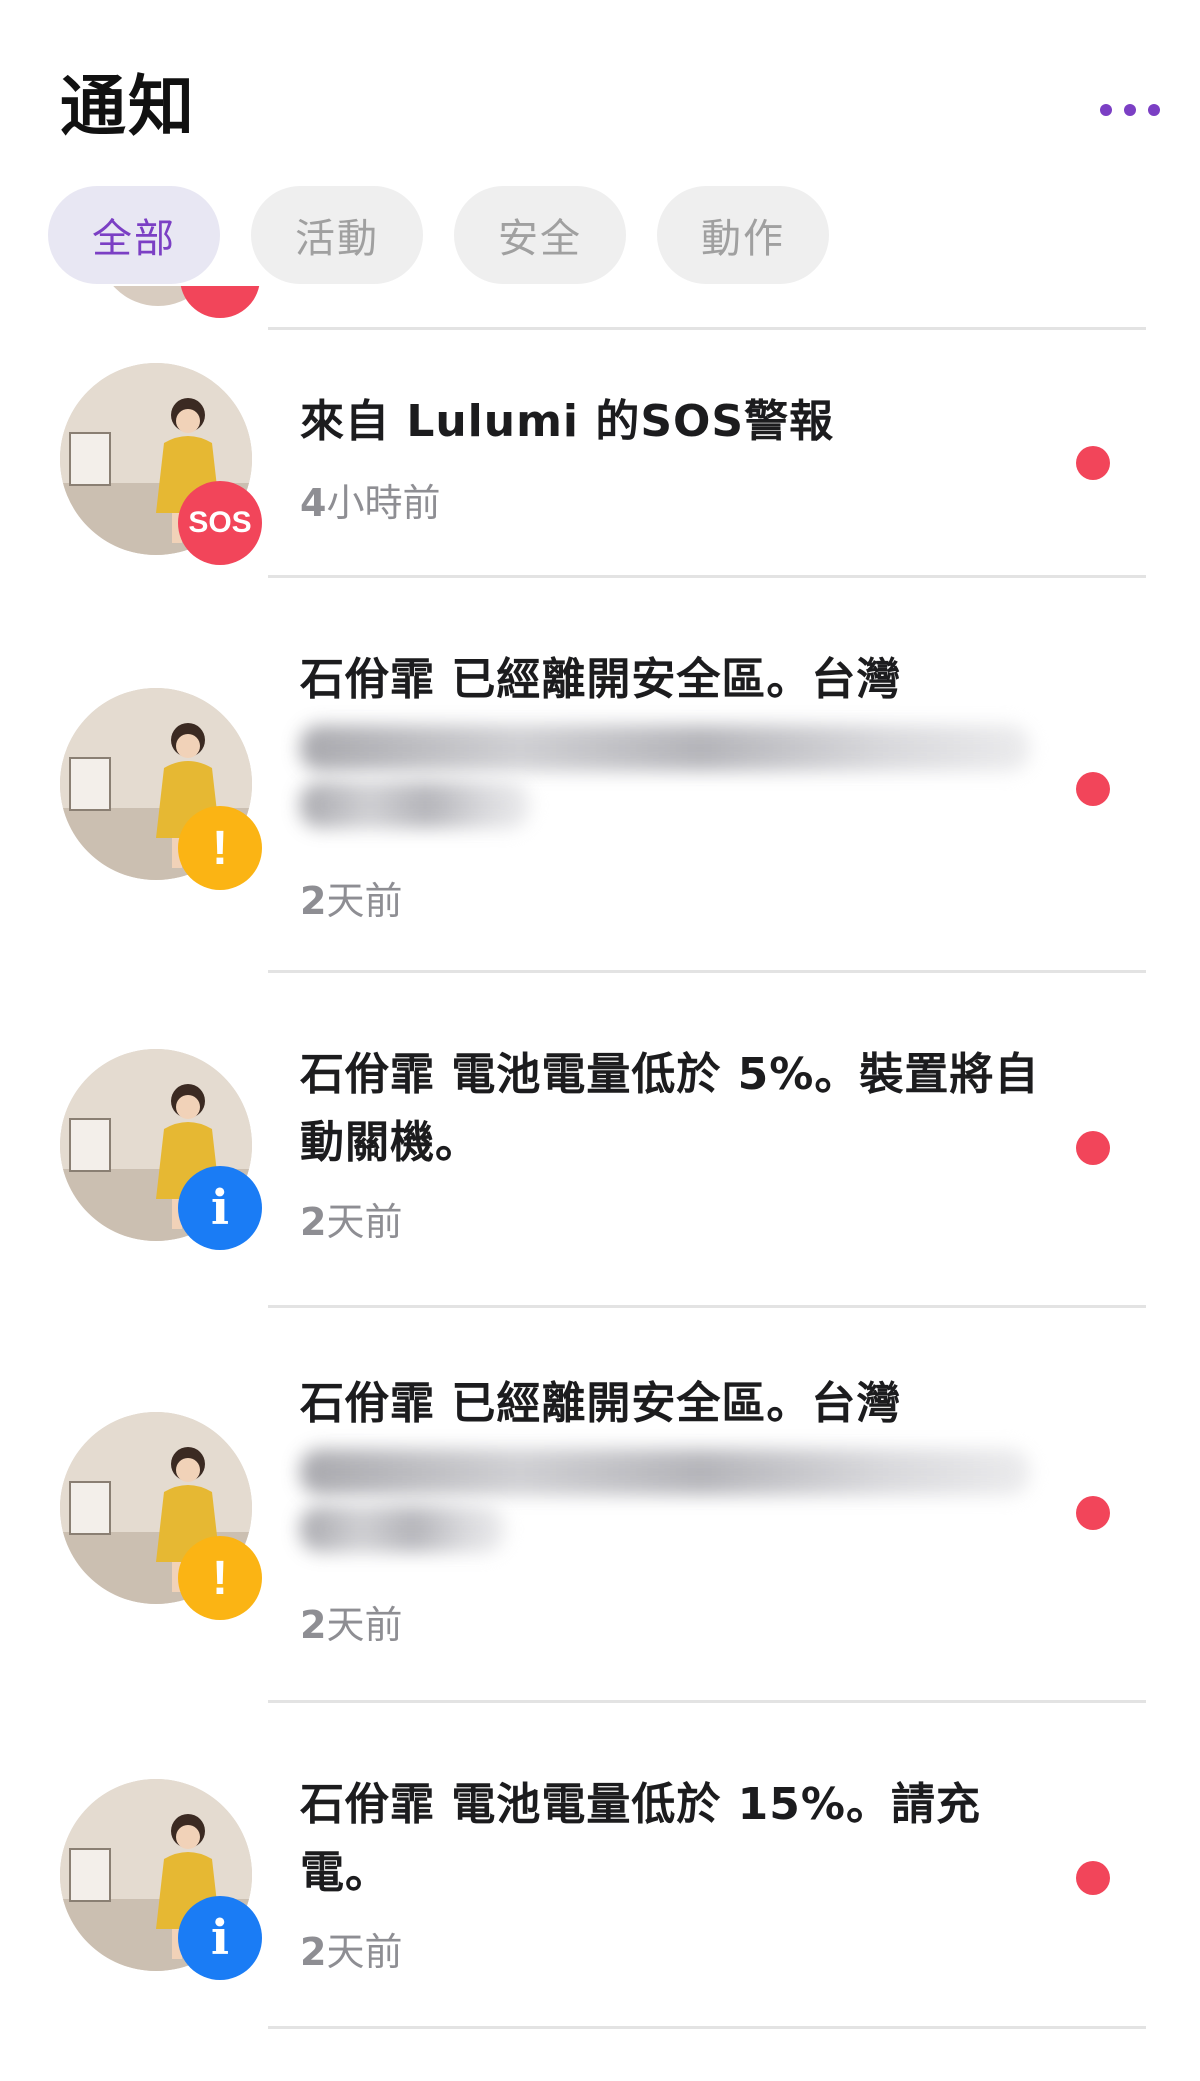 The image size is (1200, 2081). What do you see at coordinates (337, 235) in the screenshot?
I see `tab-activity: 活動` at bounding box center [337, 235].